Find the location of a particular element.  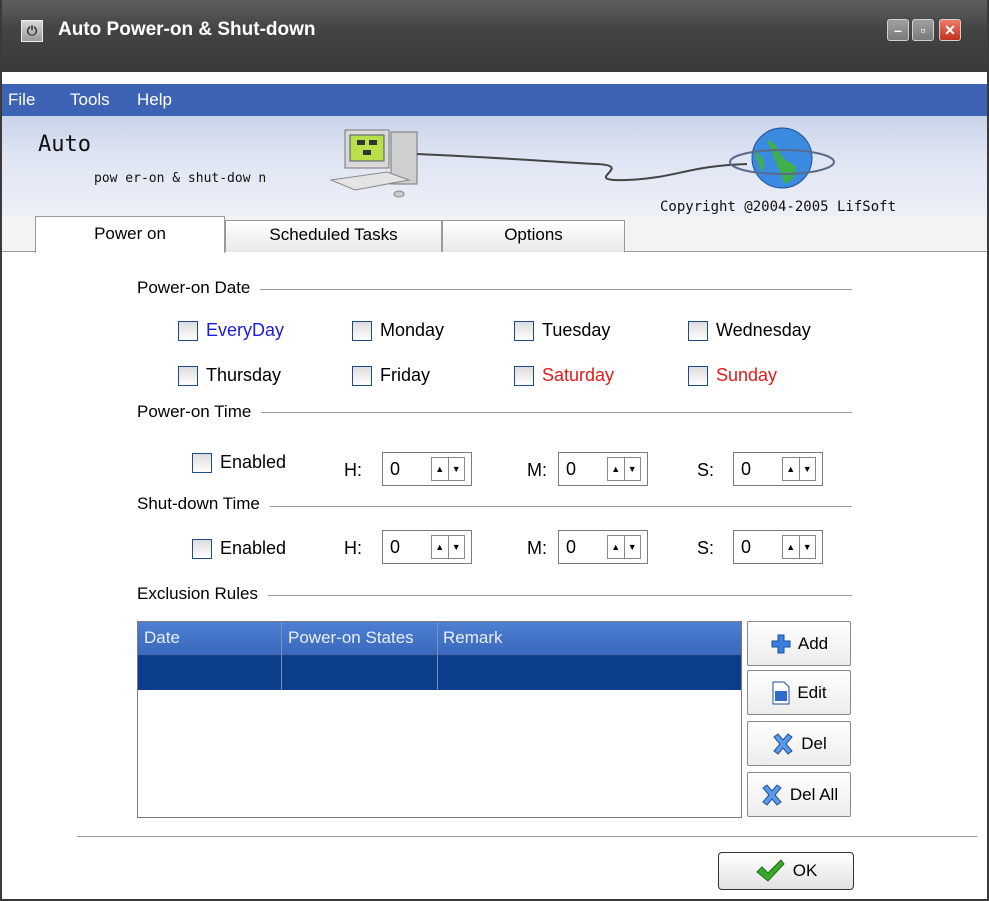

checkbox-label: Sunday is located at coordinates (747, 375).